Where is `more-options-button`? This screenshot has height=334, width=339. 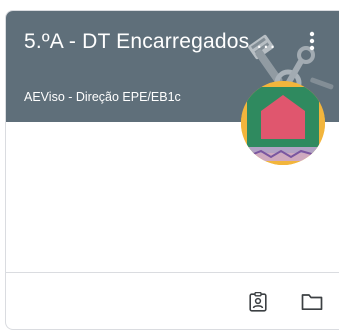 more-options-button is located at coordinates (312, 41).